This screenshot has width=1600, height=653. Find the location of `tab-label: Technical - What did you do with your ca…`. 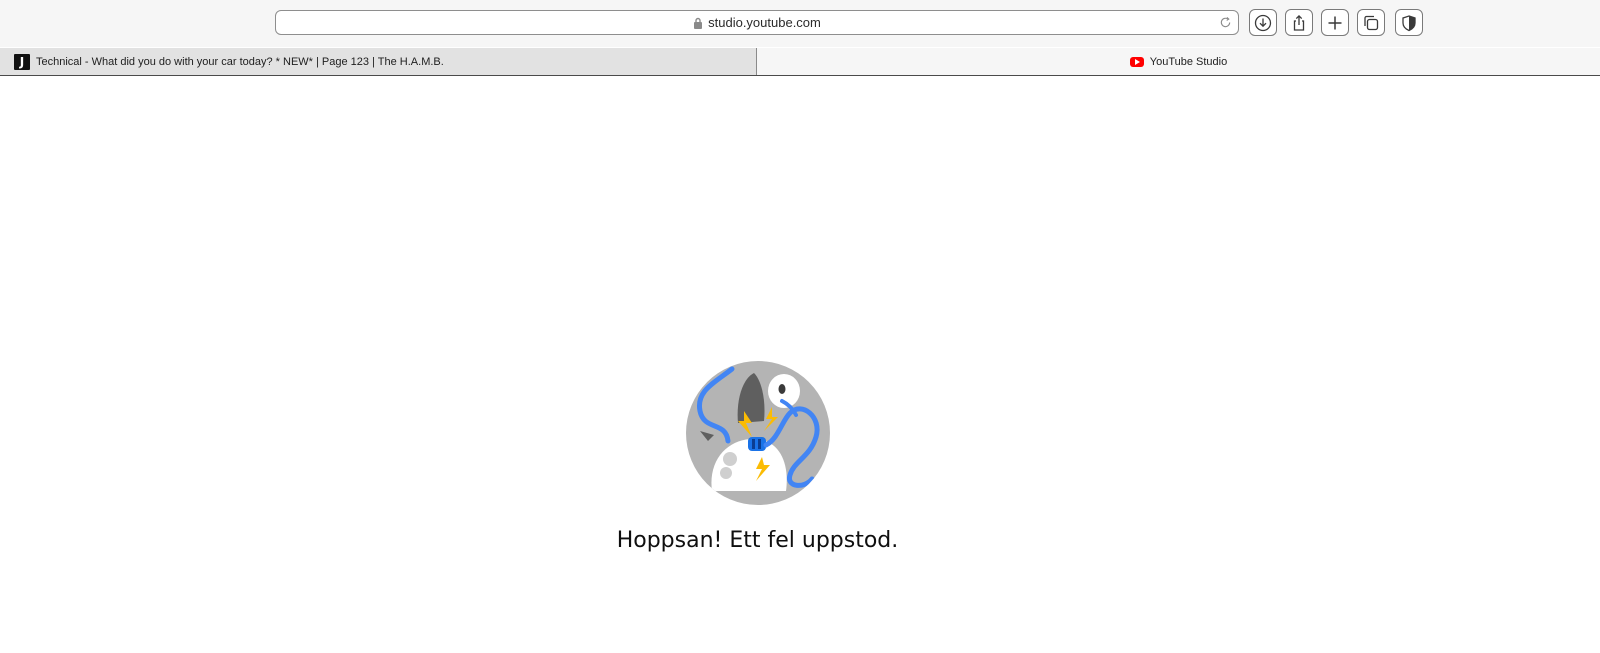

tab-label: Technical - What did you do with your ca… is located at coordinates (240, 61).